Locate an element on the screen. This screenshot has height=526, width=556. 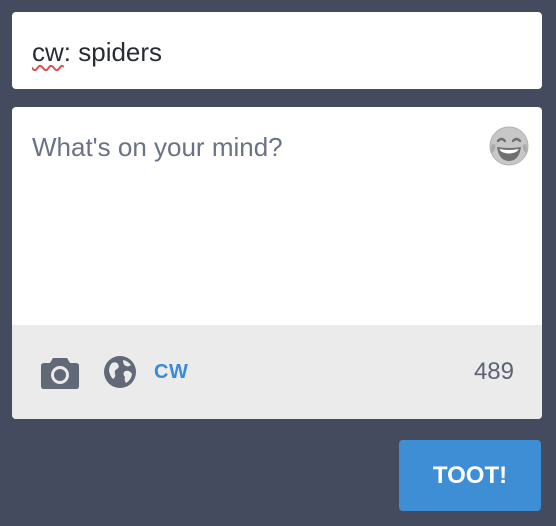
globe-icon is located at coordinates (120, 372).